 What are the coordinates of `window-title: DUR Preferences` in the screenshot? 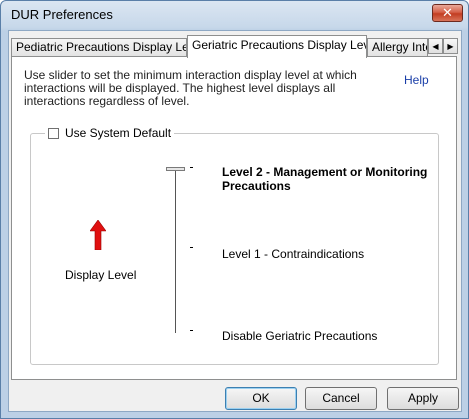 It's located at (62, 14).